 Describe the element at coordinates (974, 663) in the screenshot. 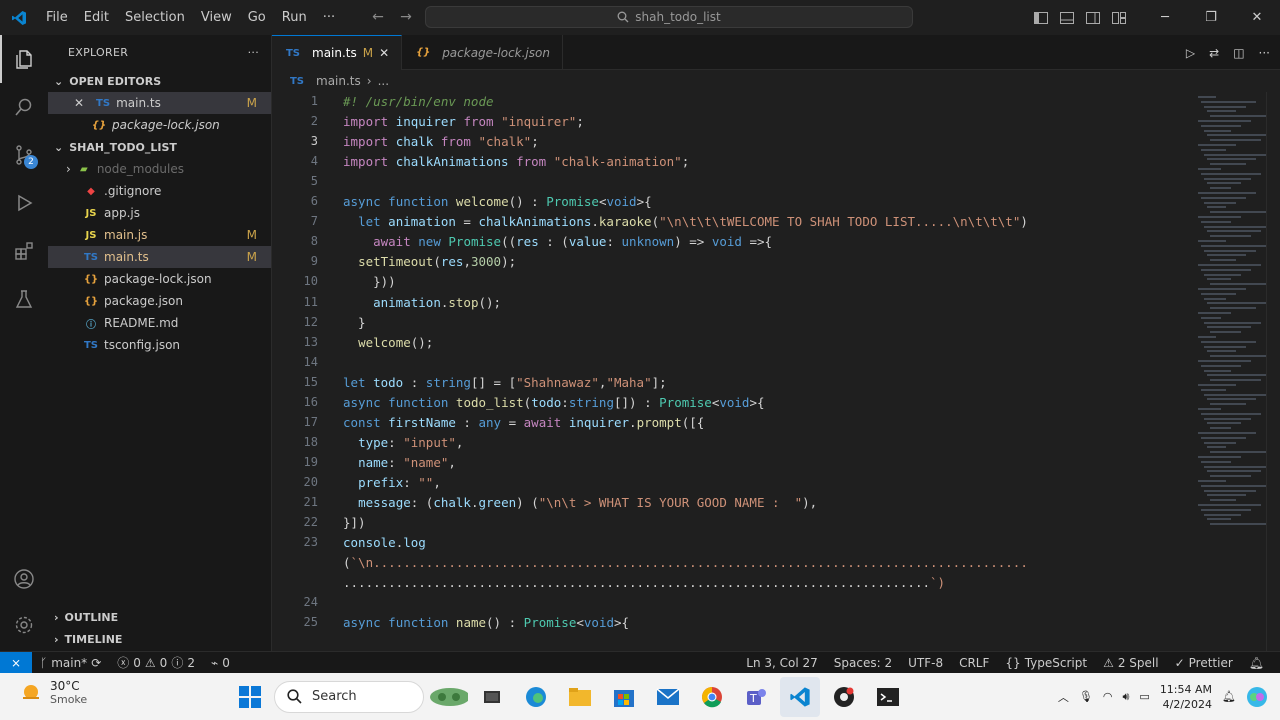

I see `line-ending: CRLF` at that location.